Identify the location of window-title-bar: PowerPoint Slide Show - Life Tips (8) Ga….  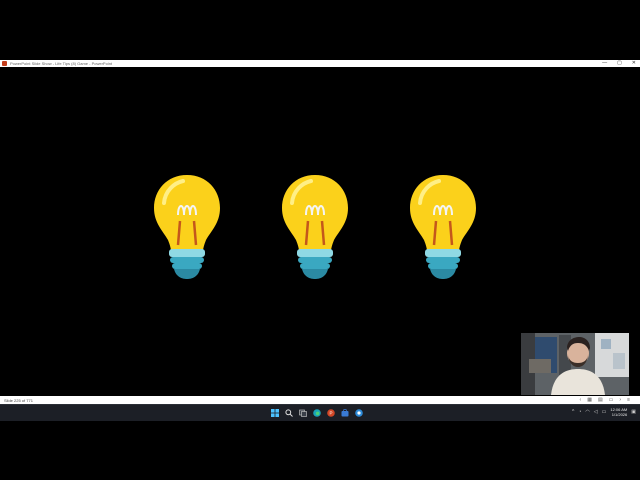
(320, 63).